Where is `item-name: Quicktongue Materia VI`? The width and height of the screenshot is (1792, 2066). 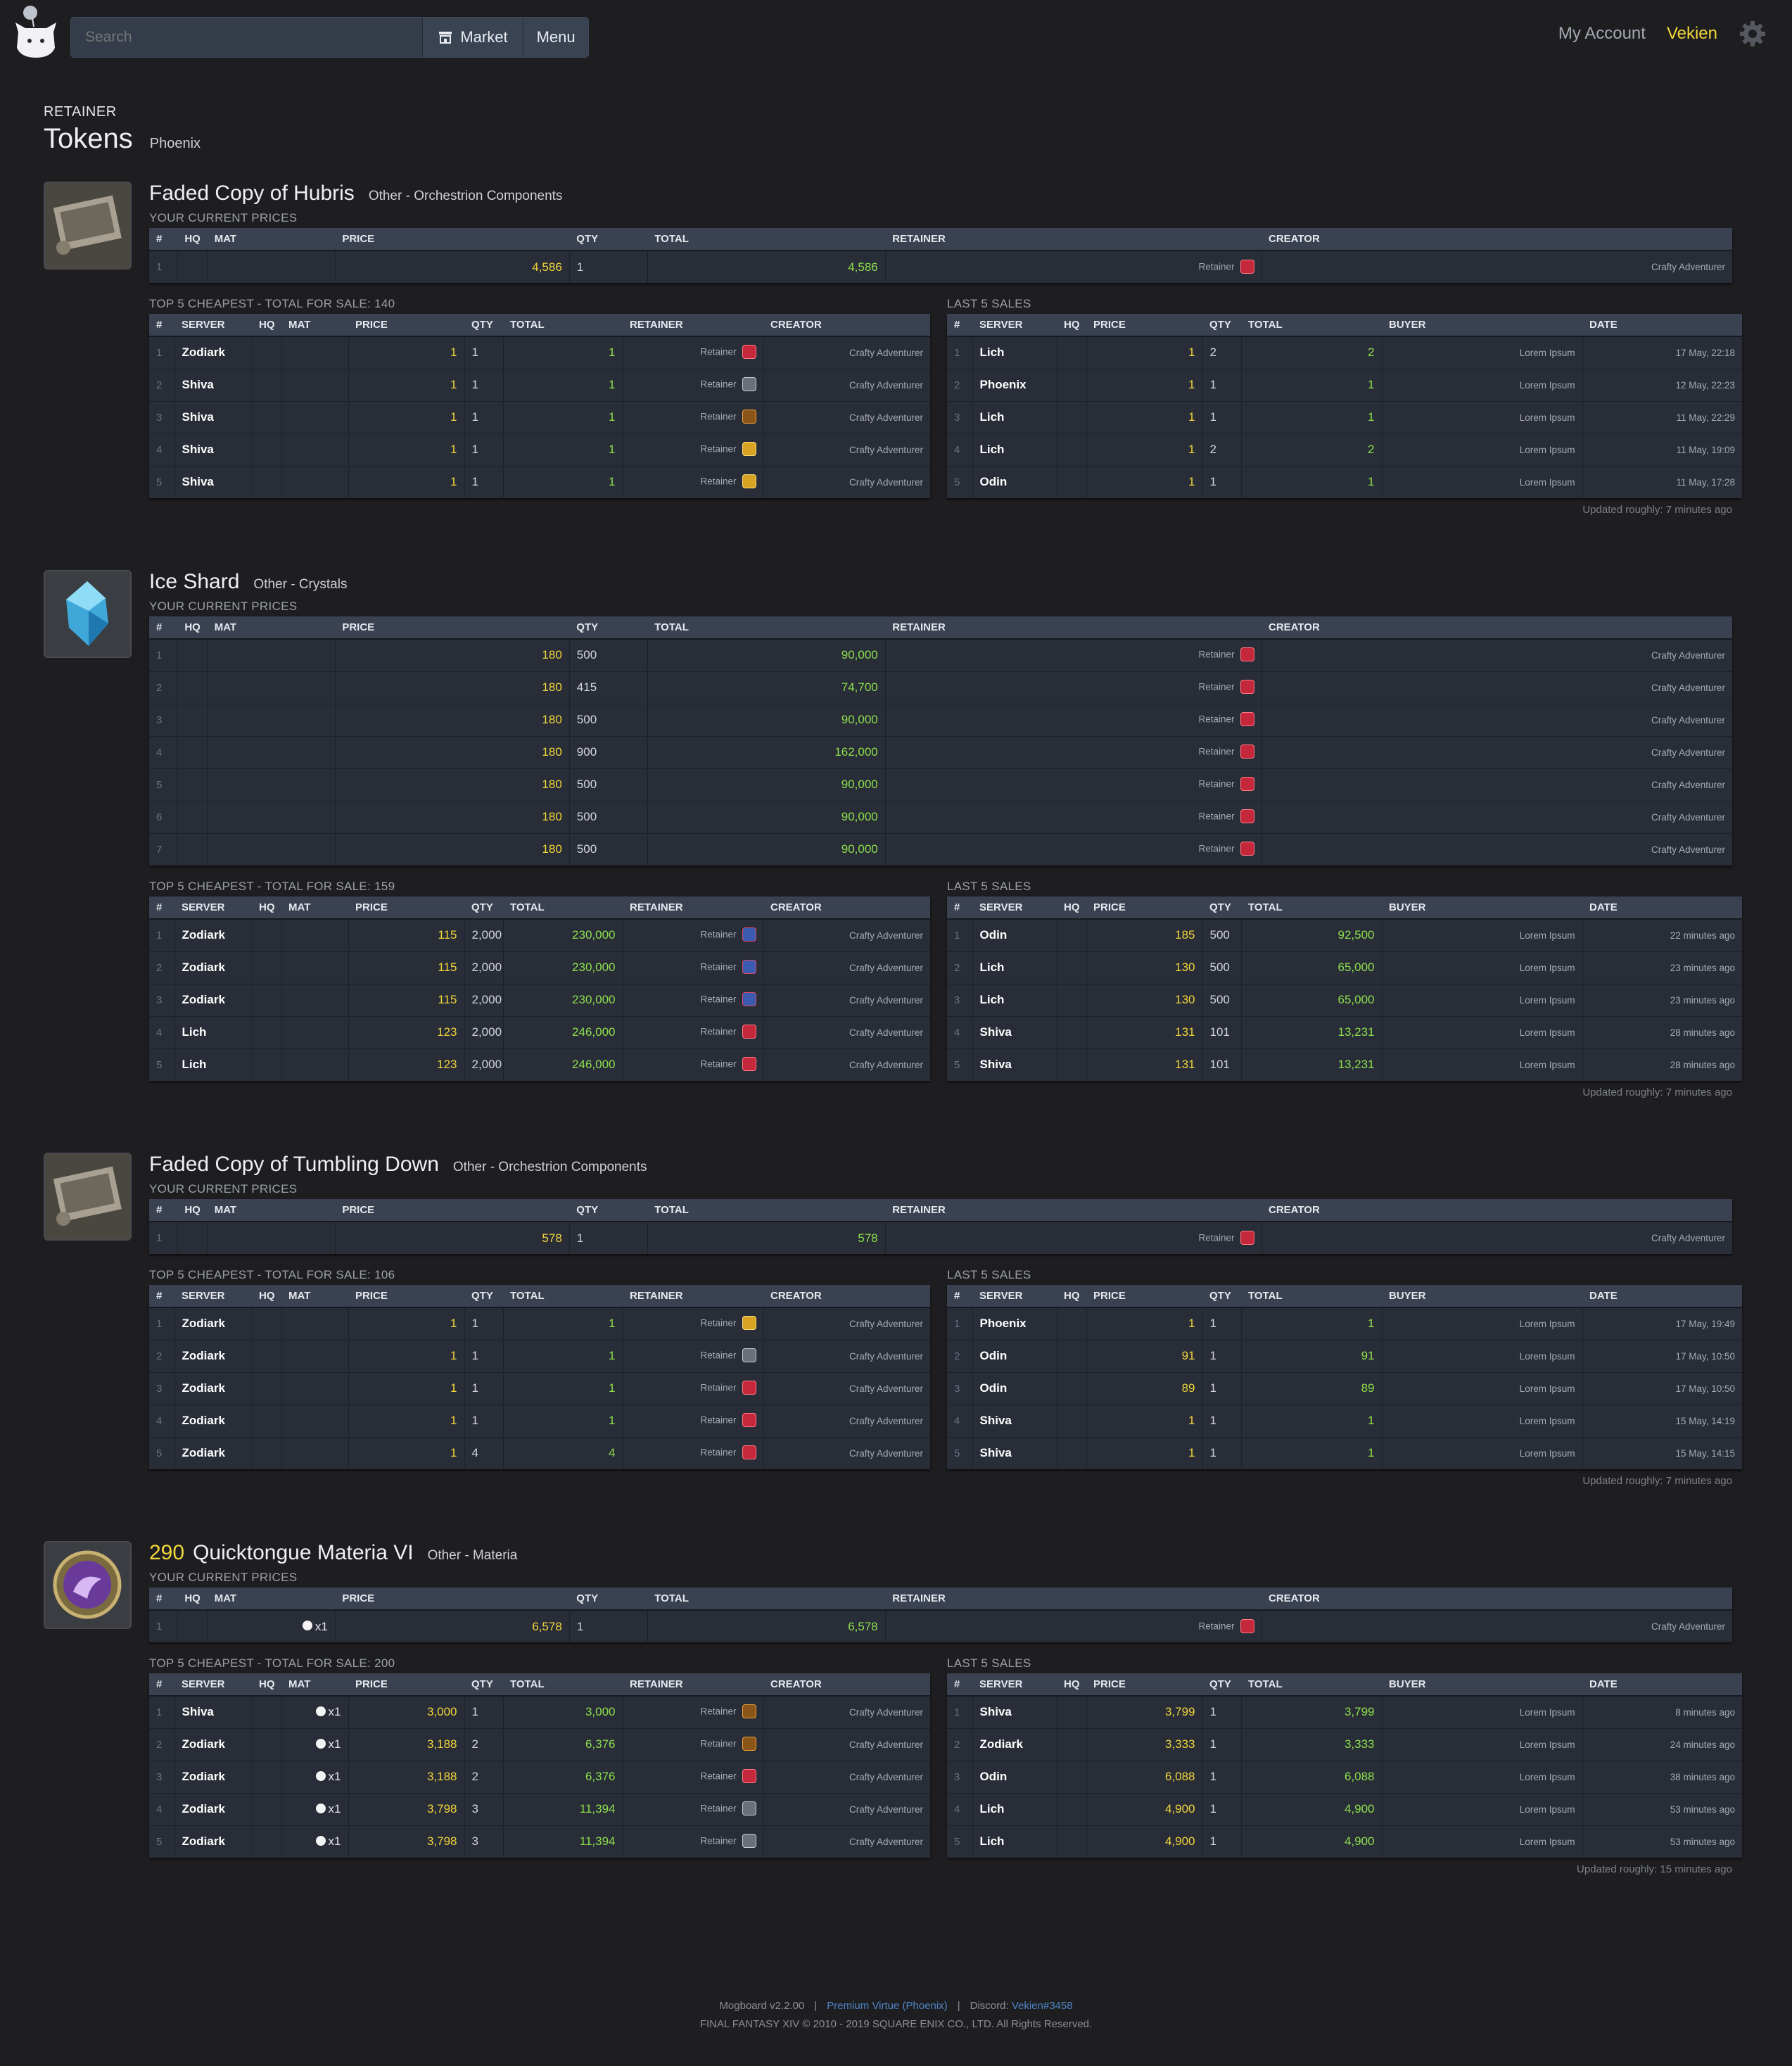 item-name: Quicktongue Materia VI is located at coordinates (303, 1553).